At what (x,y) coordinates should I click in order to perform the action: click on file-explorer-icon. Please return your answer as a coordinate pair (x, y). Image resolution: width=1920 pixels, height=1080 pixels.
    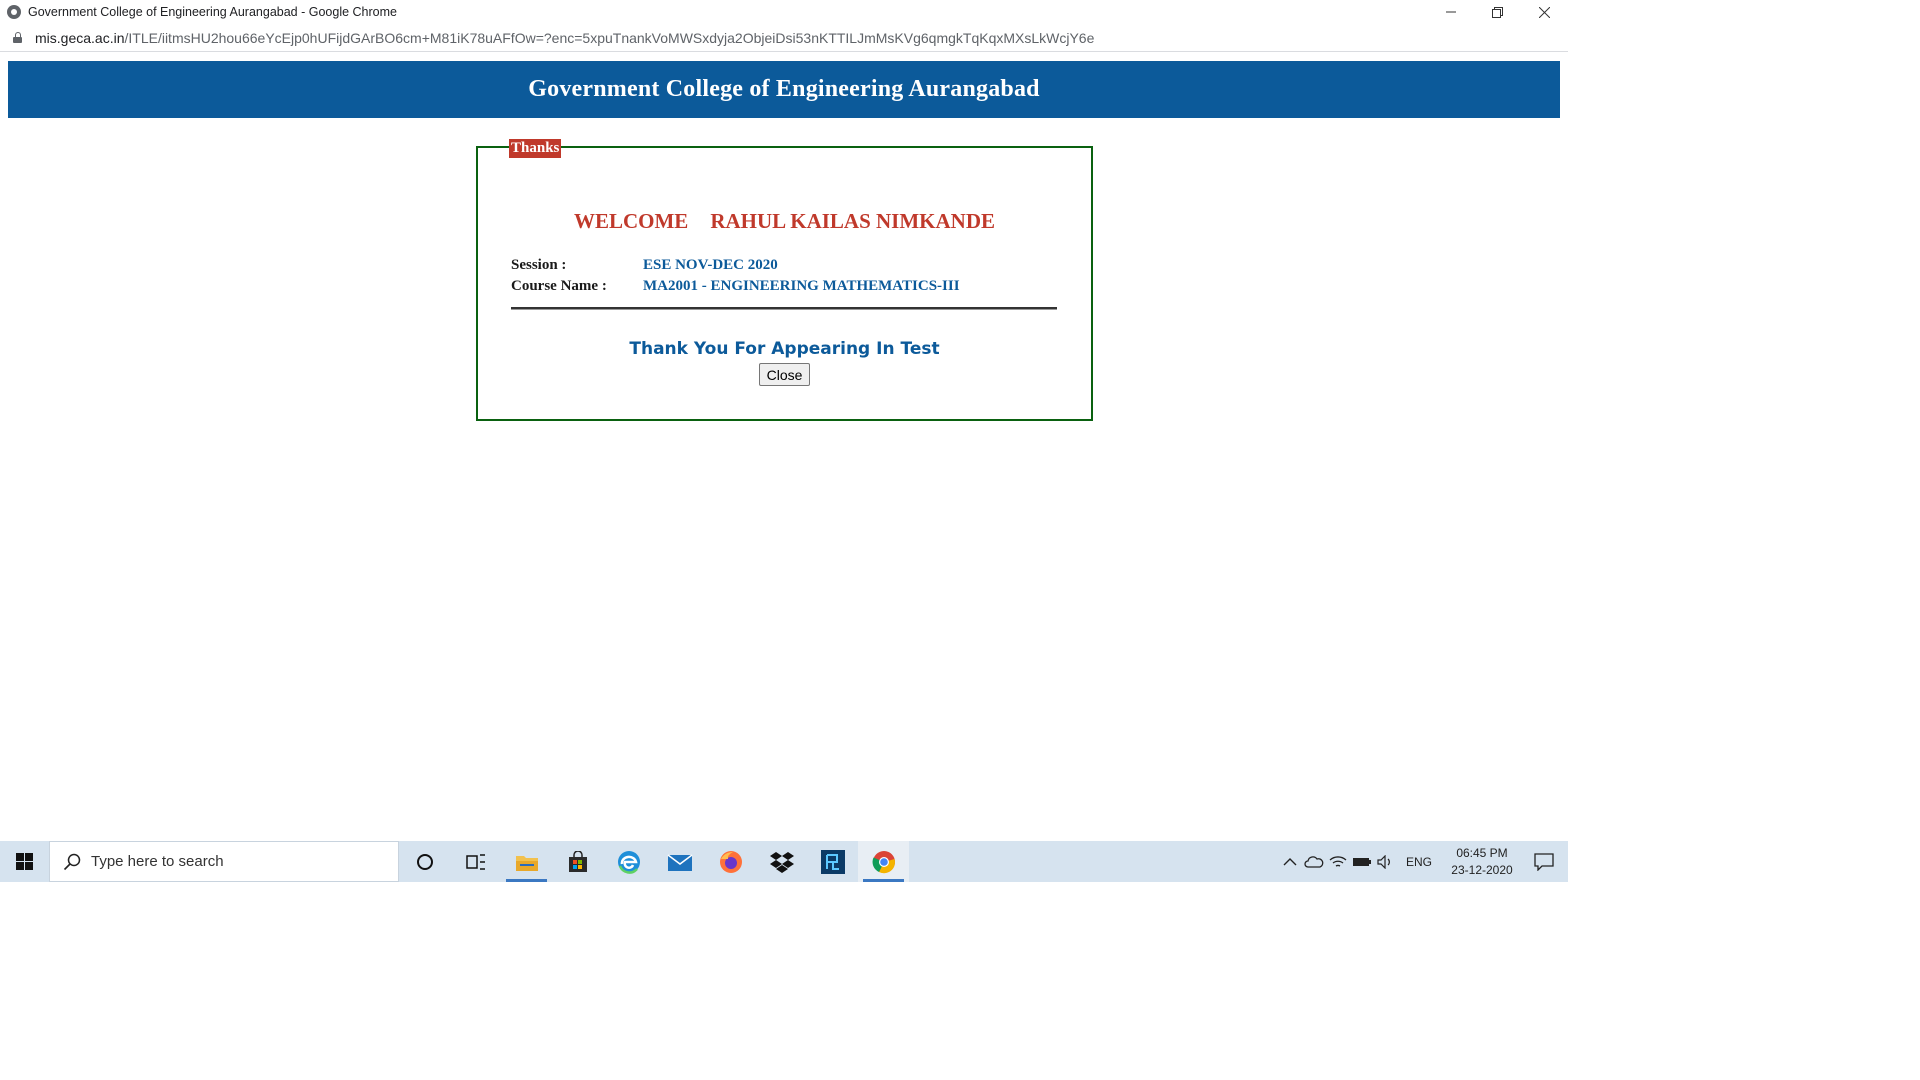
    Looking at the image, I should click on (526, 863).